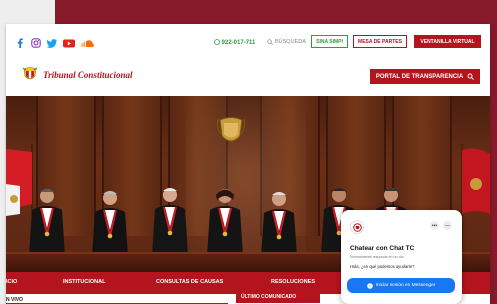  What do you see at coordinates (238, 43) in the screenshot?
I see `phone-text: 922-017-711` at bounding box center [238, 43].